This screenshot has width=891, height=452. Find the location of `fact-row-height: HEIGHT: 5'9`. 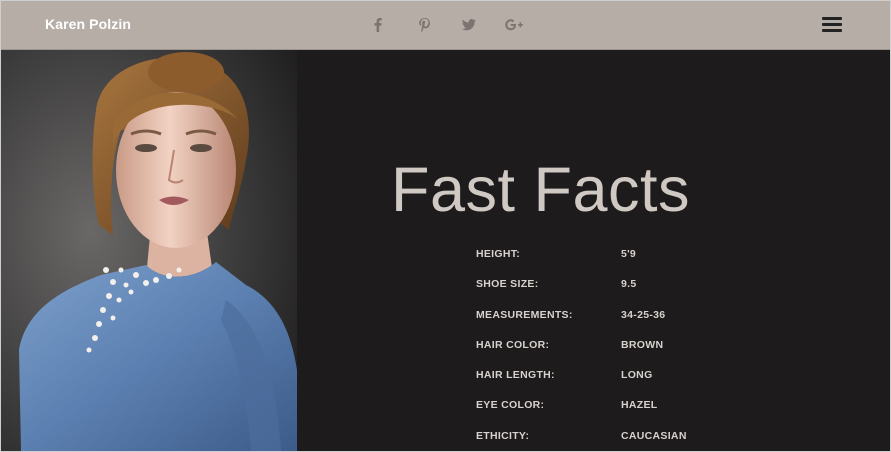

fact-row-height: HEIGHT: 5'9 is located at coordinates (641, 257).